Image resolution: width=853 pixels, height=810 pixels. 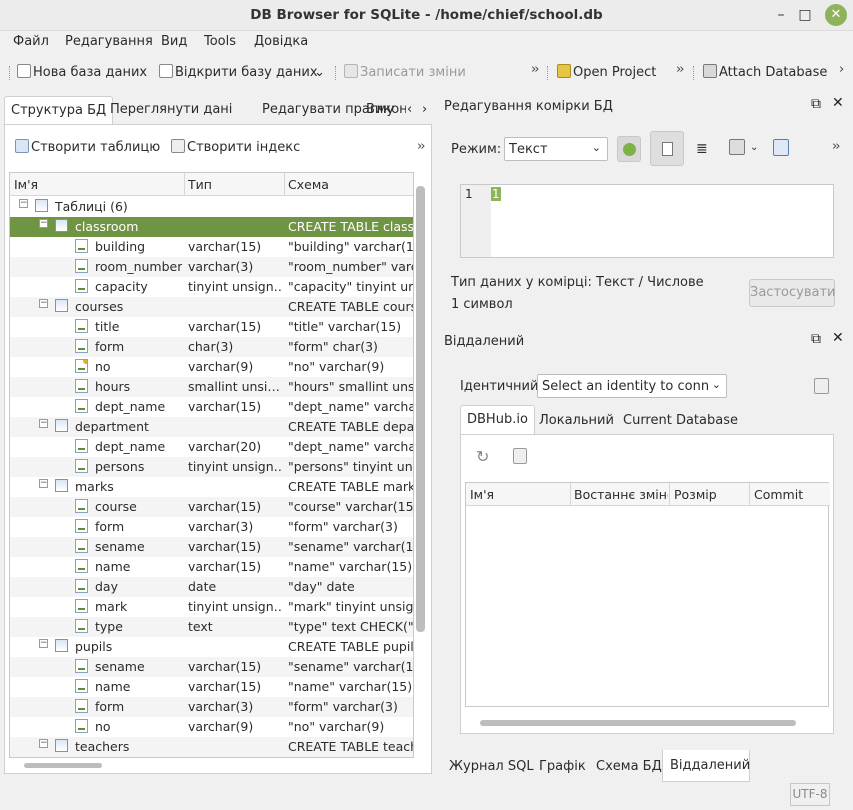 I want to click on close-icon: ✕, so click(x=836, y=15).